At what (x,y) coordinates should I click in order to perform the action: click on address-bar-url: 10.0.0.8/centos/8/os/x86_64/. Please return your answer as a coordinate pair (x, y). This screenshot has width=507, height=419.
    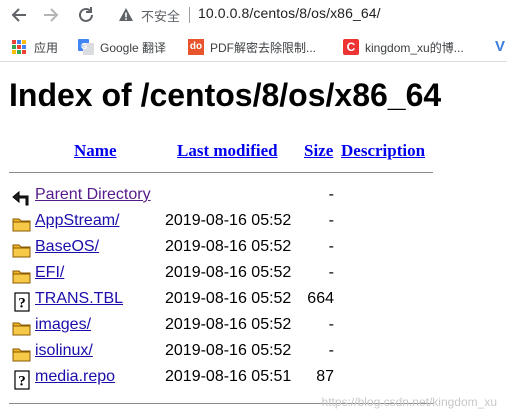
    Looking at the image, I should click on (289, 13).